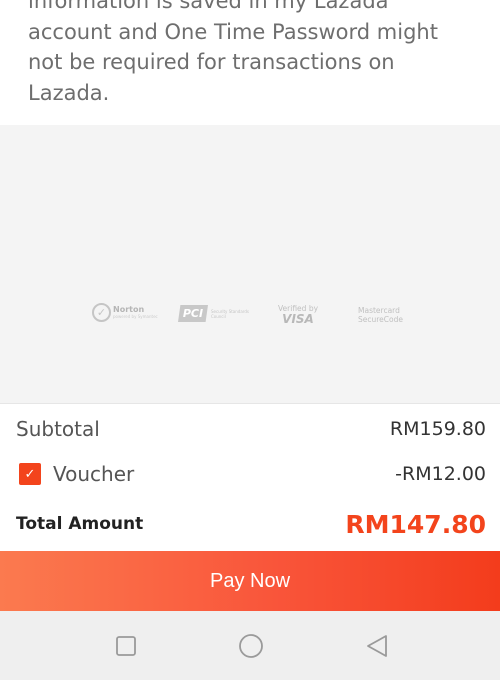 This screenshot has height=680, width=500. What do you see at coordinates (251, 429) in the screenshot?
I see `subtotal-row: Subtotal RM159.80` at bounding box center [251, 429].